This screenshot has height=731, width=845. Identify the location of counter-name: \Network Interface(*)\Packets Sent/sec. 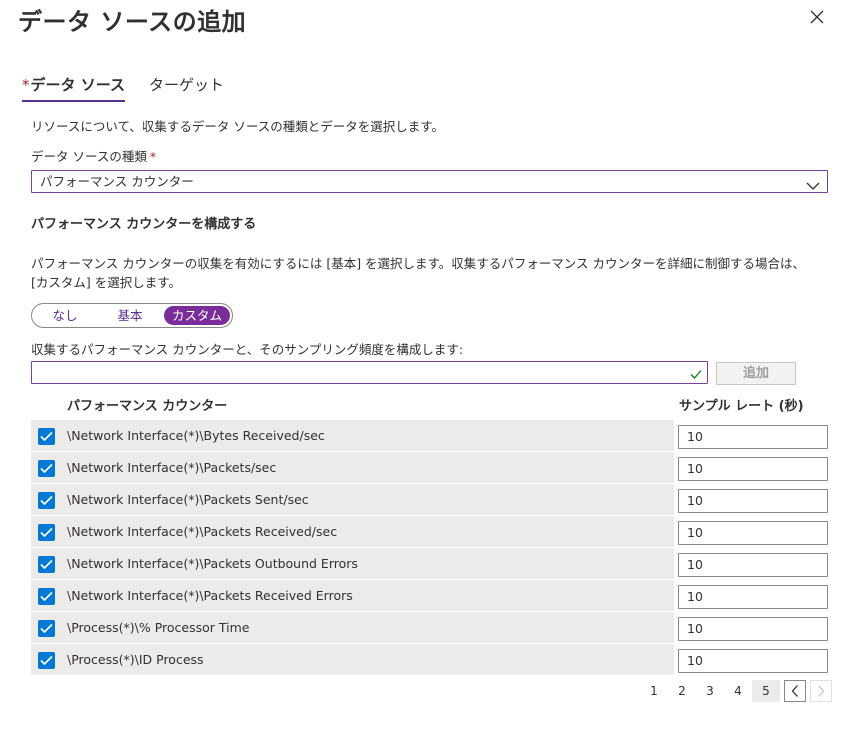
(188, 499).